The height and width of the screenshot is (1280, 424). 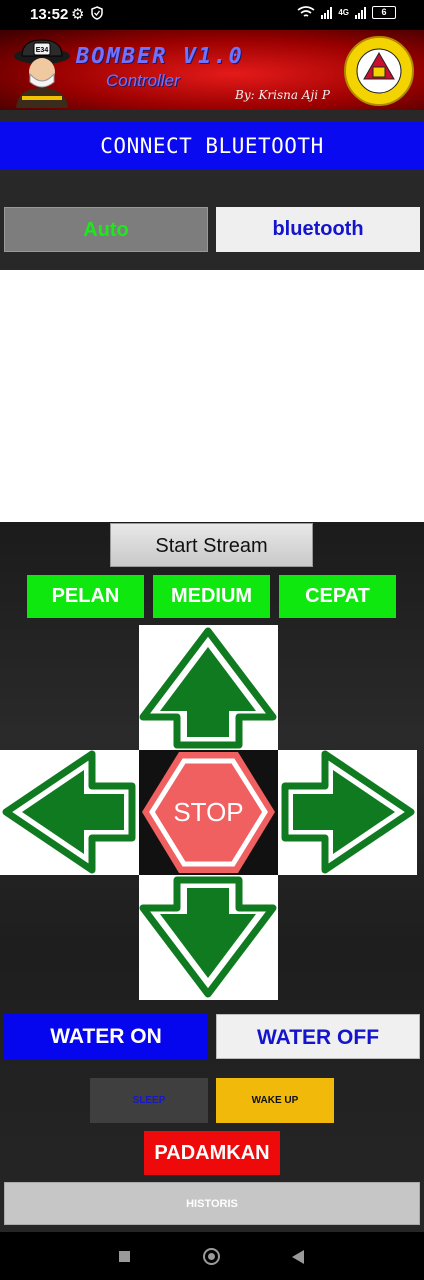 I want to click on stop-button: STOP, so click(x=208, y=812).